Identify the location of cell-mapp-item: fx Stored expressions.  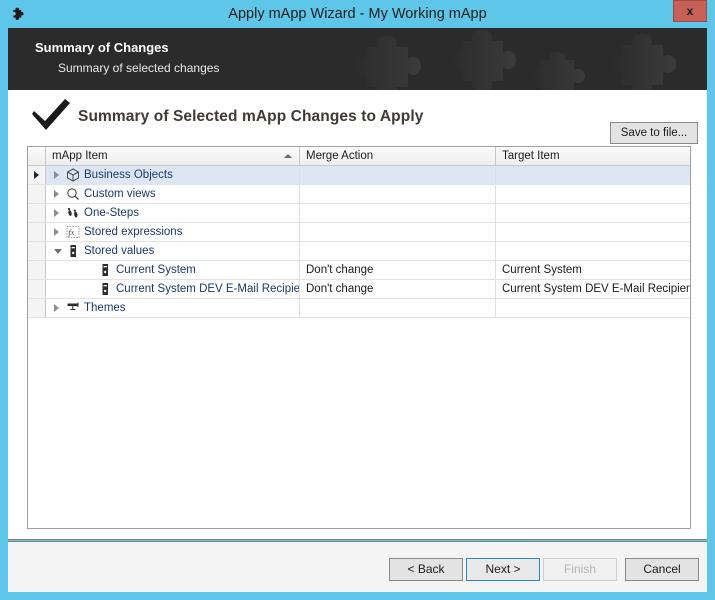
(173, 232).